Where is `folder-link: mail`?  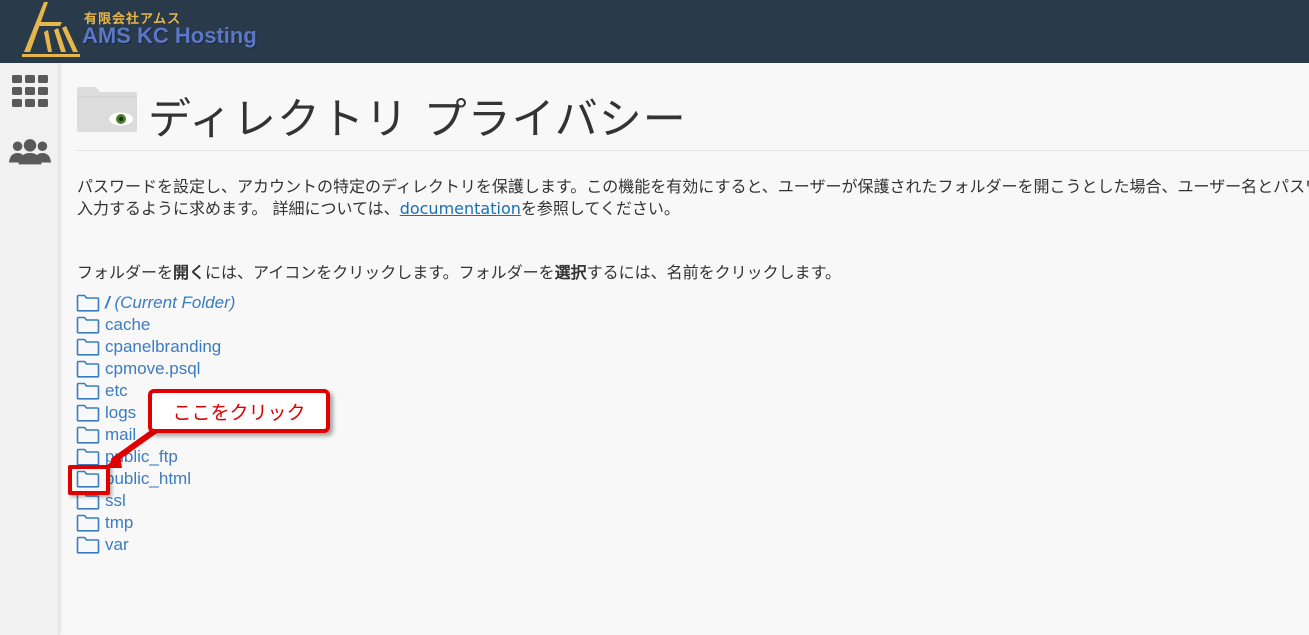
folder-link: mail is located at coordinates (120, 435).